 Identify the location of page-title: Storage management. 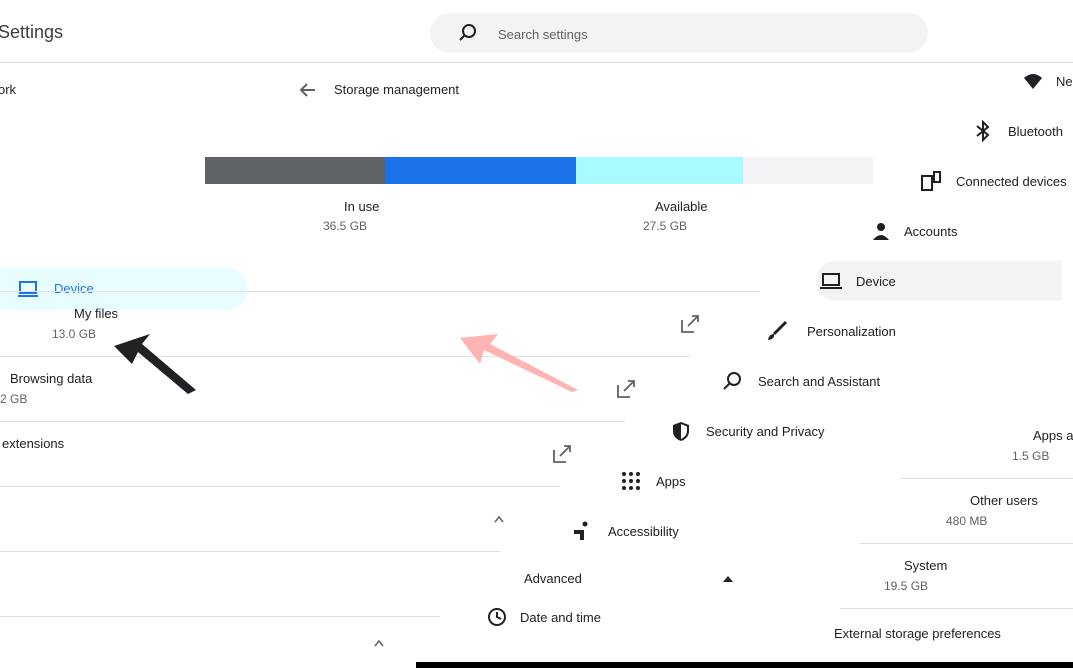
(397, 89).